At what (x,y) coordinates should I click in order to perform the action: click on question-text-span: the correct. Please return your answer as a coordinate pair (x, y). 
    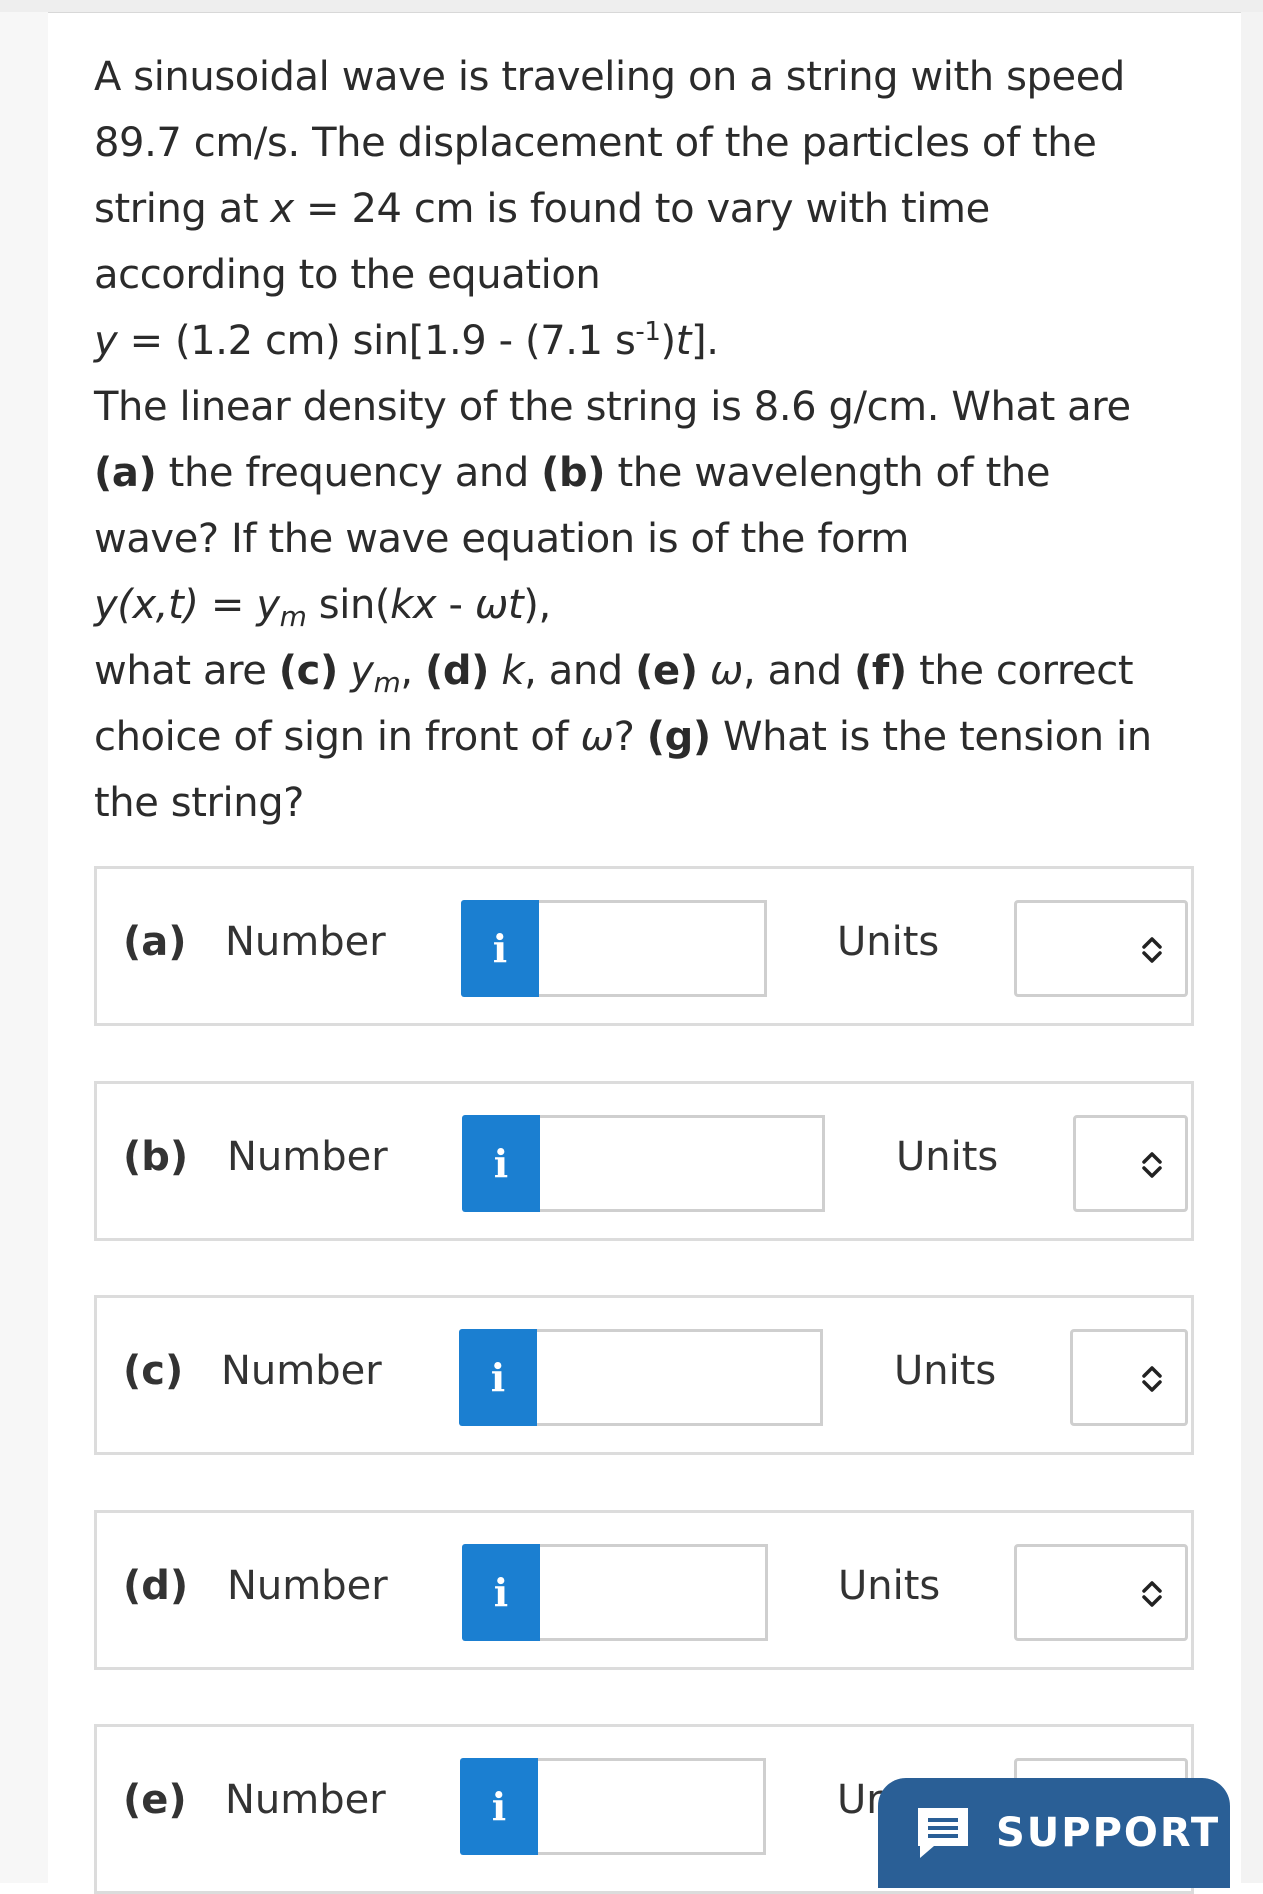
    Looking at the image, I should click on (1020, 671).